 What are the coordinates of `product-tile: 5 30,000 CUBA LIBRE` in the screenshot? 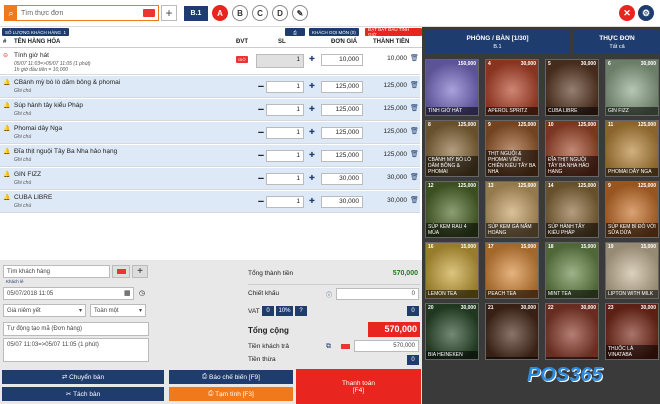 It's located at (572, 87).